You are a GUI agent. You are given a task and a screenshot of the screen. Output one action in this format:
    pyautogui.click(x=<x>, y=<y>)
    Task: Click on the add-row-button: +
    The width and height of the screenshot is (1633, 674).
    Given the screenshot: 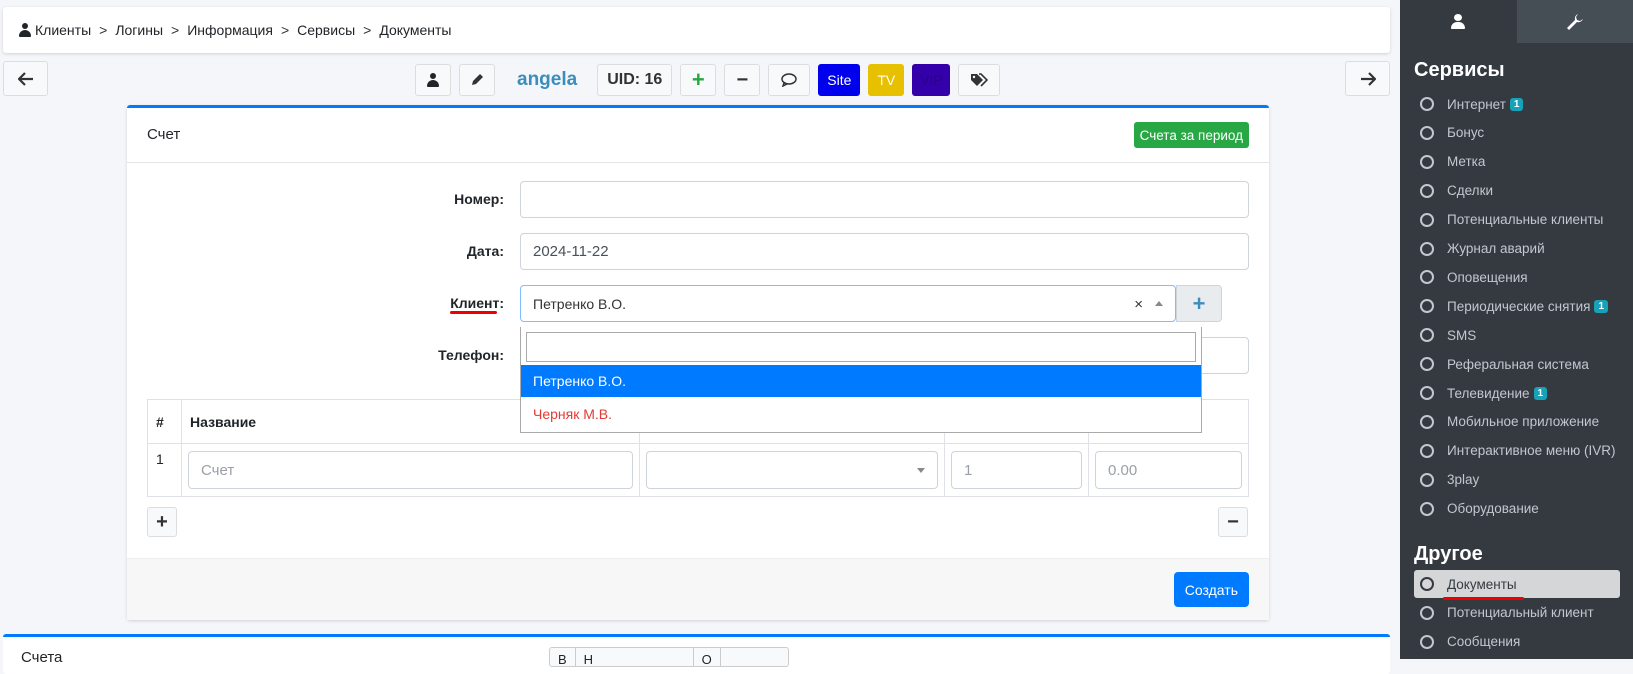 What is the action you would take?
    pyautogui.click(x=162, y=522)
    